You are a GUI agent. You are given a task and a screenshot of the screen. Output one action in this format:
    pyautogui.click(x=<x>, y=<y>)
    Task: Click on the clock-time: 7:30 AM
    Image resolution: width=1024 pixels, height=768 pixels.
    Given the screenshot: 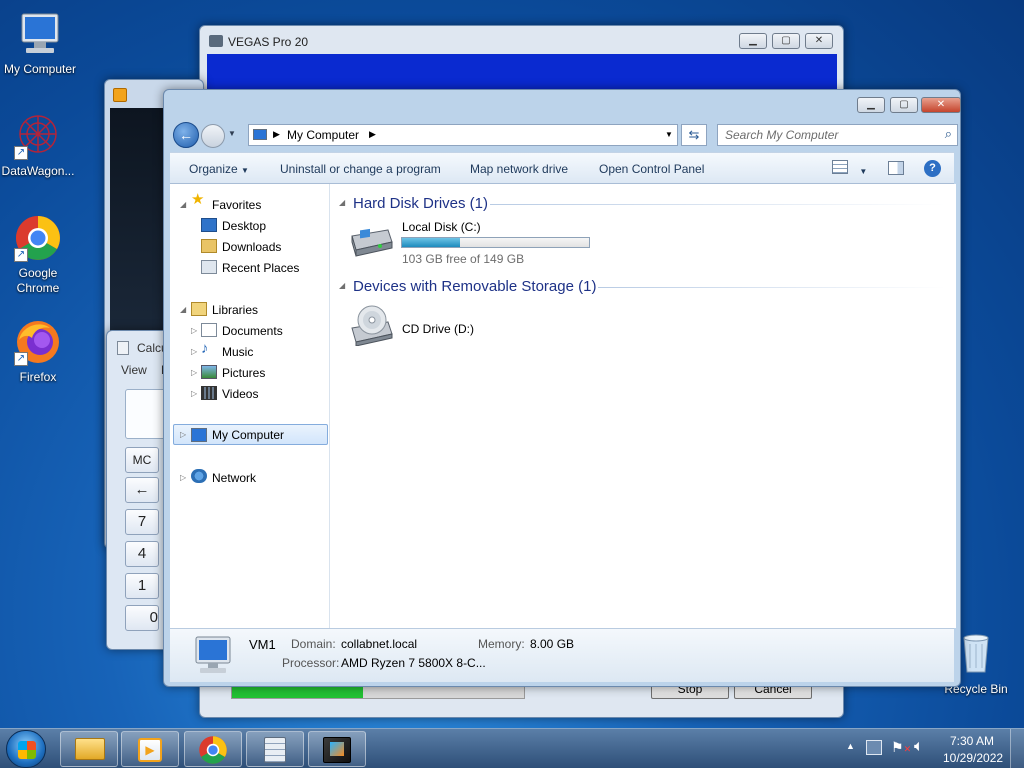 What is the action you would take?
    pyautogui.click(x=972, y=741)
    